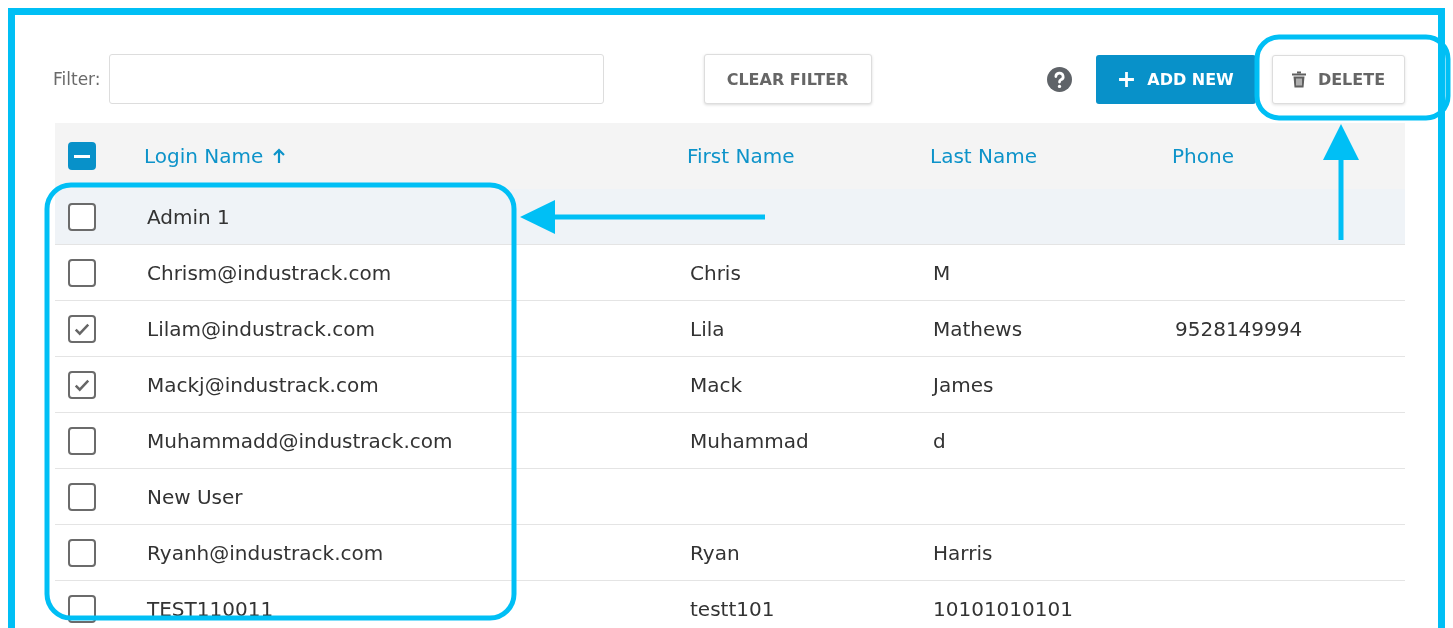 This screenshot has height=628, width=1453. What do you see at coordinates (1239, 328) in the screenshot?
I see `table-cell: 9528149994` at bounding box center [1239, 328].